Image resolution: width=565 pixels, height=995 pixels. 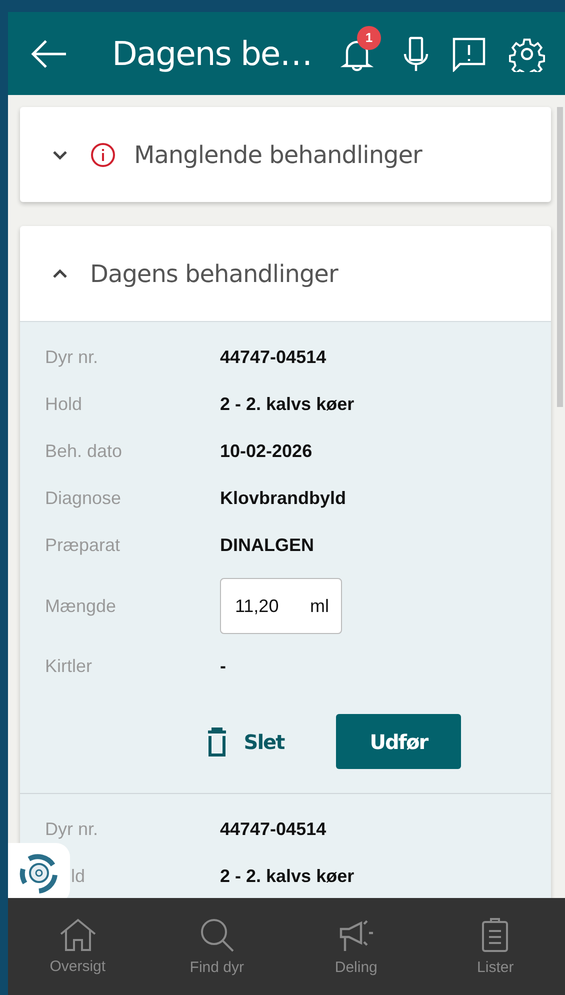 What do you see at coordinates (217, 741) in the screenshot?
I see `trash-icon` at bounding box center [217, 741].